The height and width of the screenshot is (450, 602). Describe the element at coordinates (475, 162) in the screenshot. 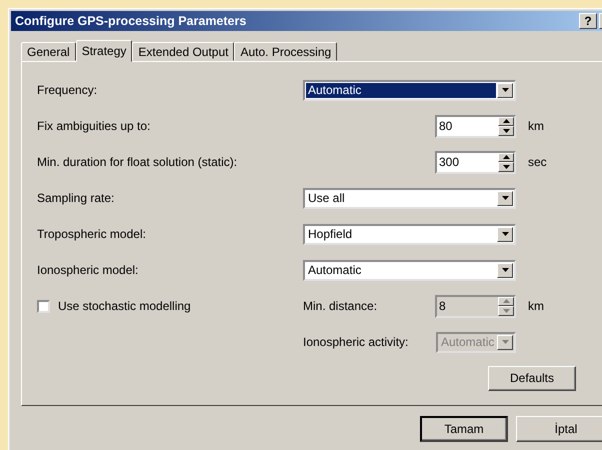

I see `spin-field: 300` at that location.